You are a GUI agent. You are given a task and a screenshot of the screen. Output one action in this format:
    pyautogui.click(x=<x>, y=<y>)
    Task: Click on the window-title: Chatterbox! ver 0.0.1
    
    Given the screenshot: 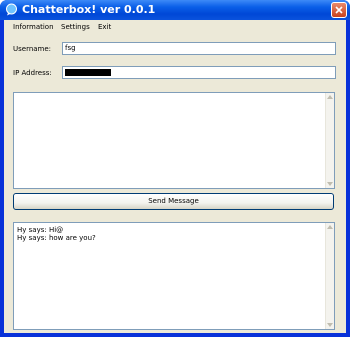 What is the action you would take?
    pyautogui.click(x=89, y=9)
    